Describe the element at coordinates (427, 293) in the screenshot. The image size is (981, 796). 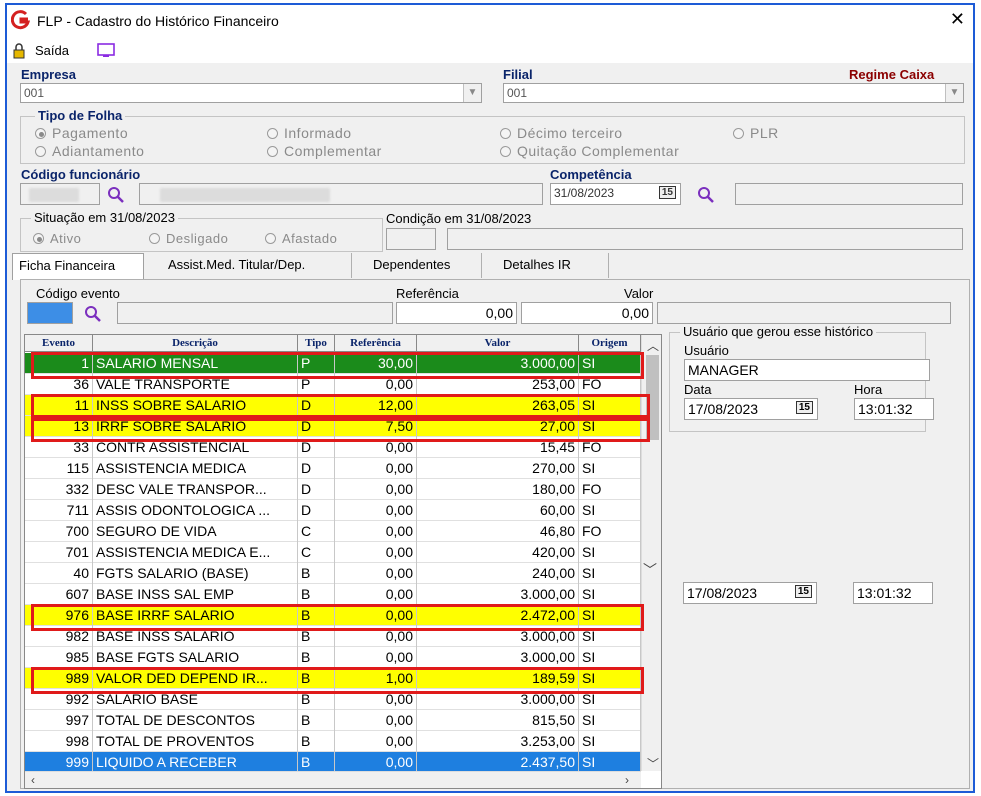
I see `referencia-label: Referência` at that location.